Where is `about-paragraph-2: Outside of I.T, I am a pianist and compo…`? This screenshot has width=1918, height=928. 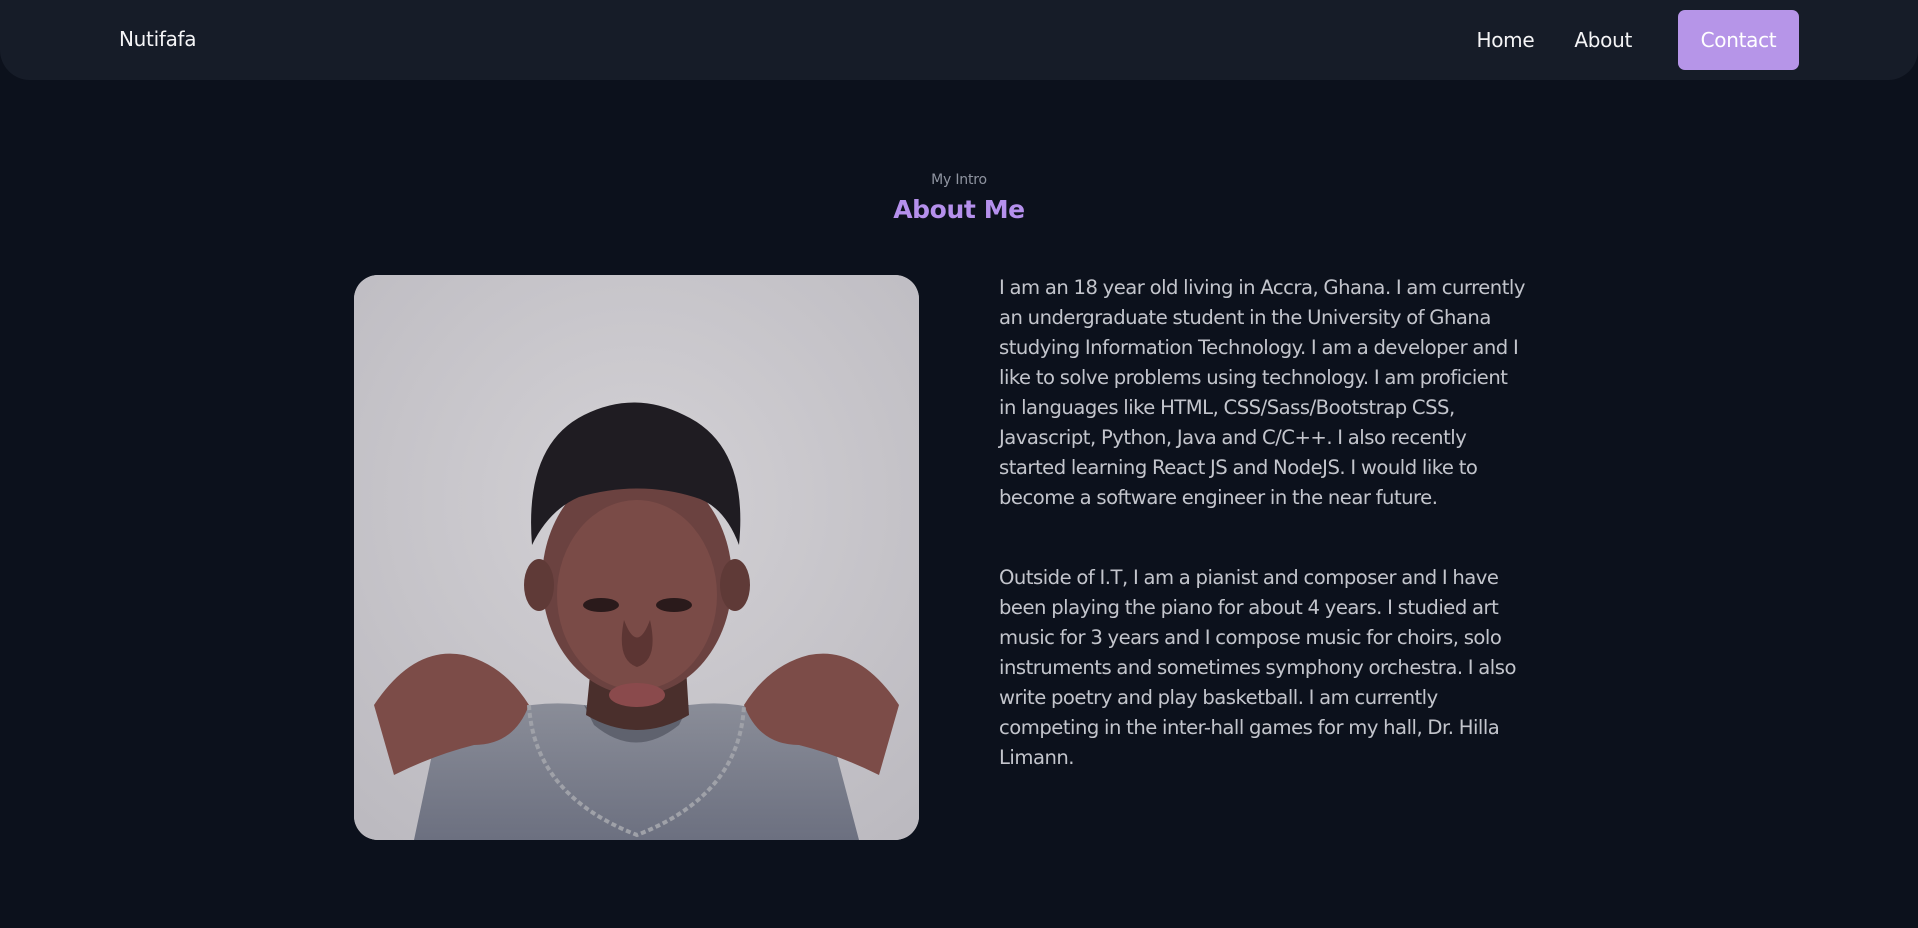 about-paragraph-2: Outside of I.T, I am a pianist and compo… is located at coordinates (1257, 667).